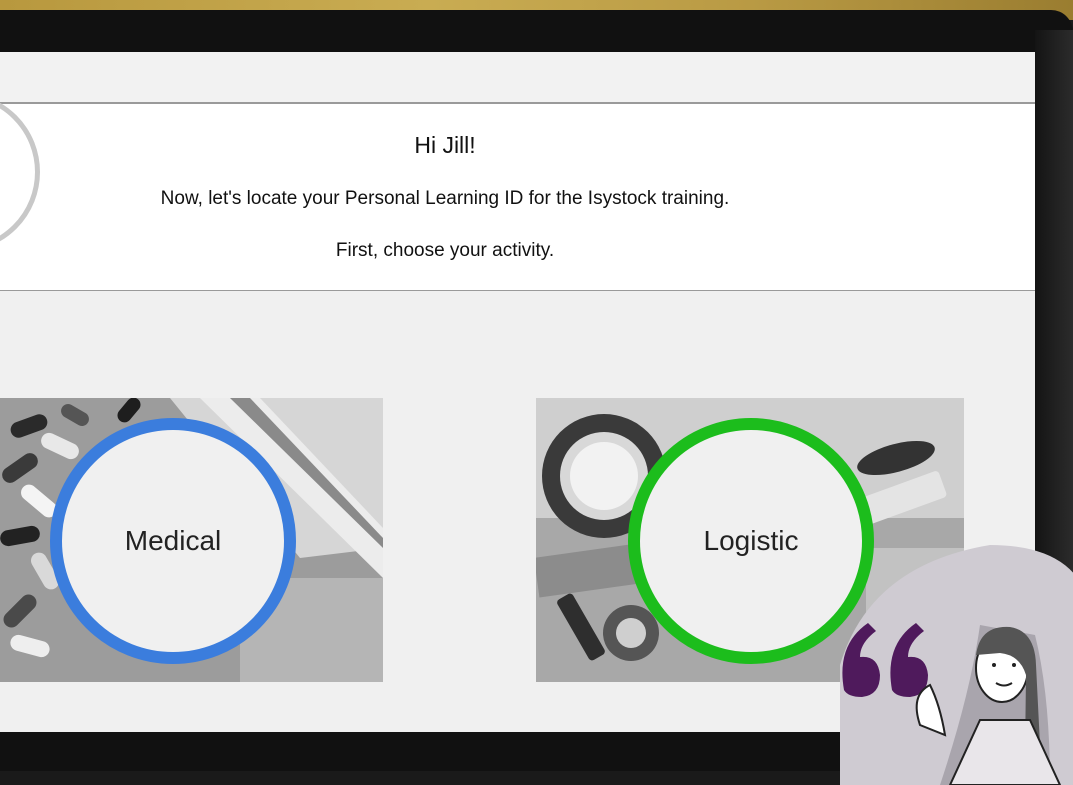 The image size is (1073, 785). What do you see at coordinates (956, 665) in the screenshot?
I see `woman-illustration` at bounding box center [956, 665].